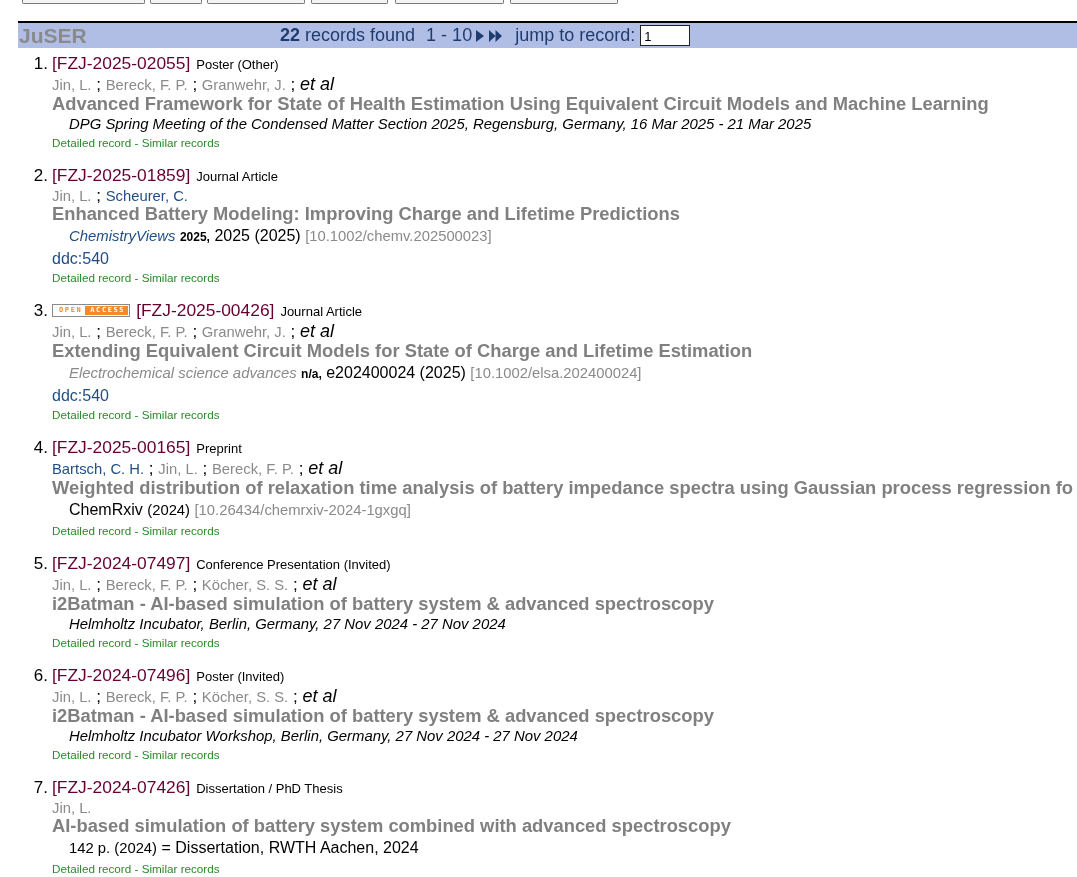 The image size is (1077, 877). Describe the element at coordinates (40, 675) in the screenshot. I see `record-number: 6.` at that location.